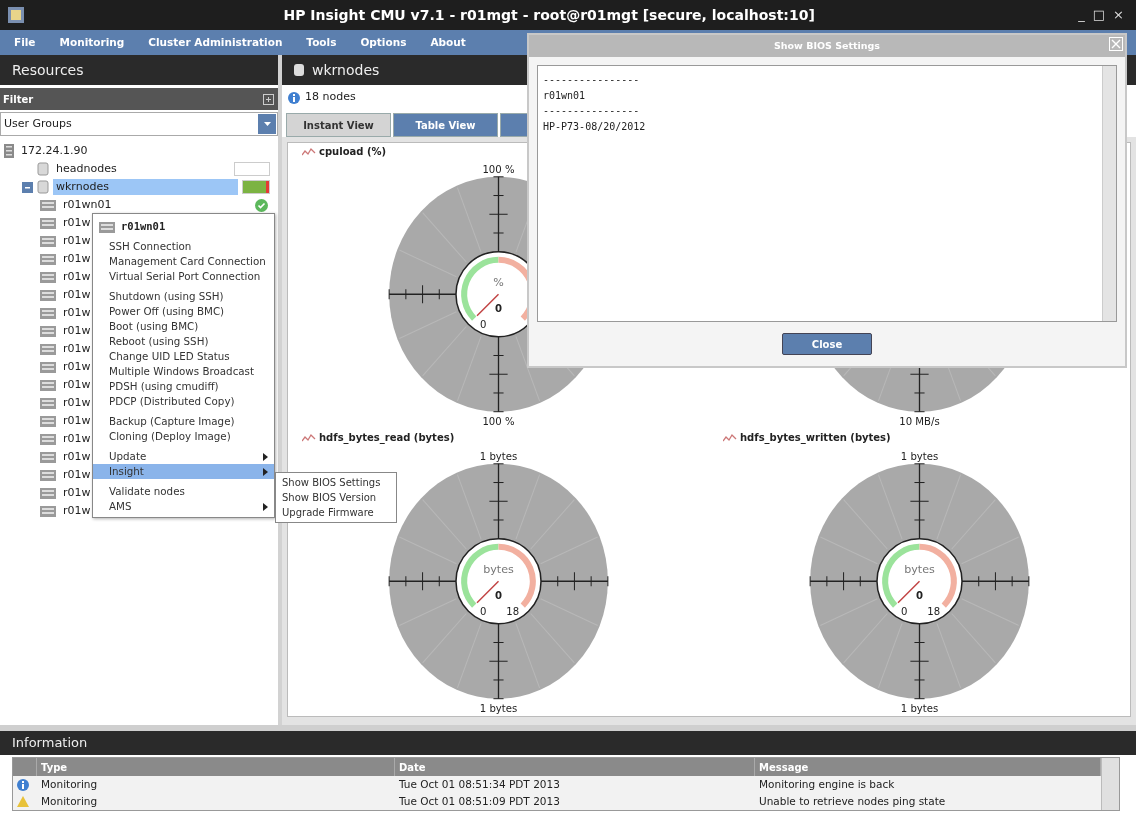 Image resolution: width=1136 pixels, height=813 pixels. What do you see at coordinates (928, 801) in the screenshot?
I see `table-cell: Unable to retrieve nodes ping state` at bounding box center [928, 801].